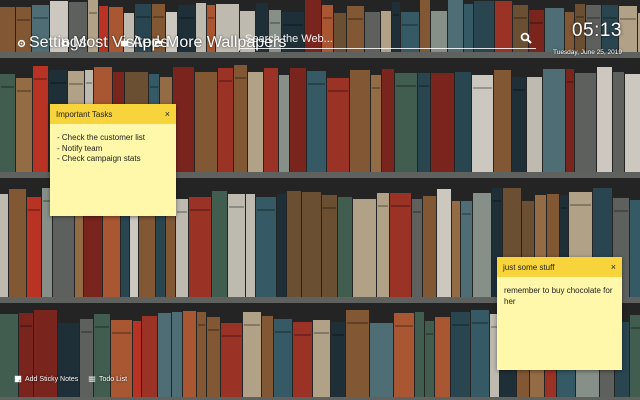  What do you see at coordinates (596, 30) in the screenshot?
I see `clock-time: 05:13` at bounding box center [596, 30].